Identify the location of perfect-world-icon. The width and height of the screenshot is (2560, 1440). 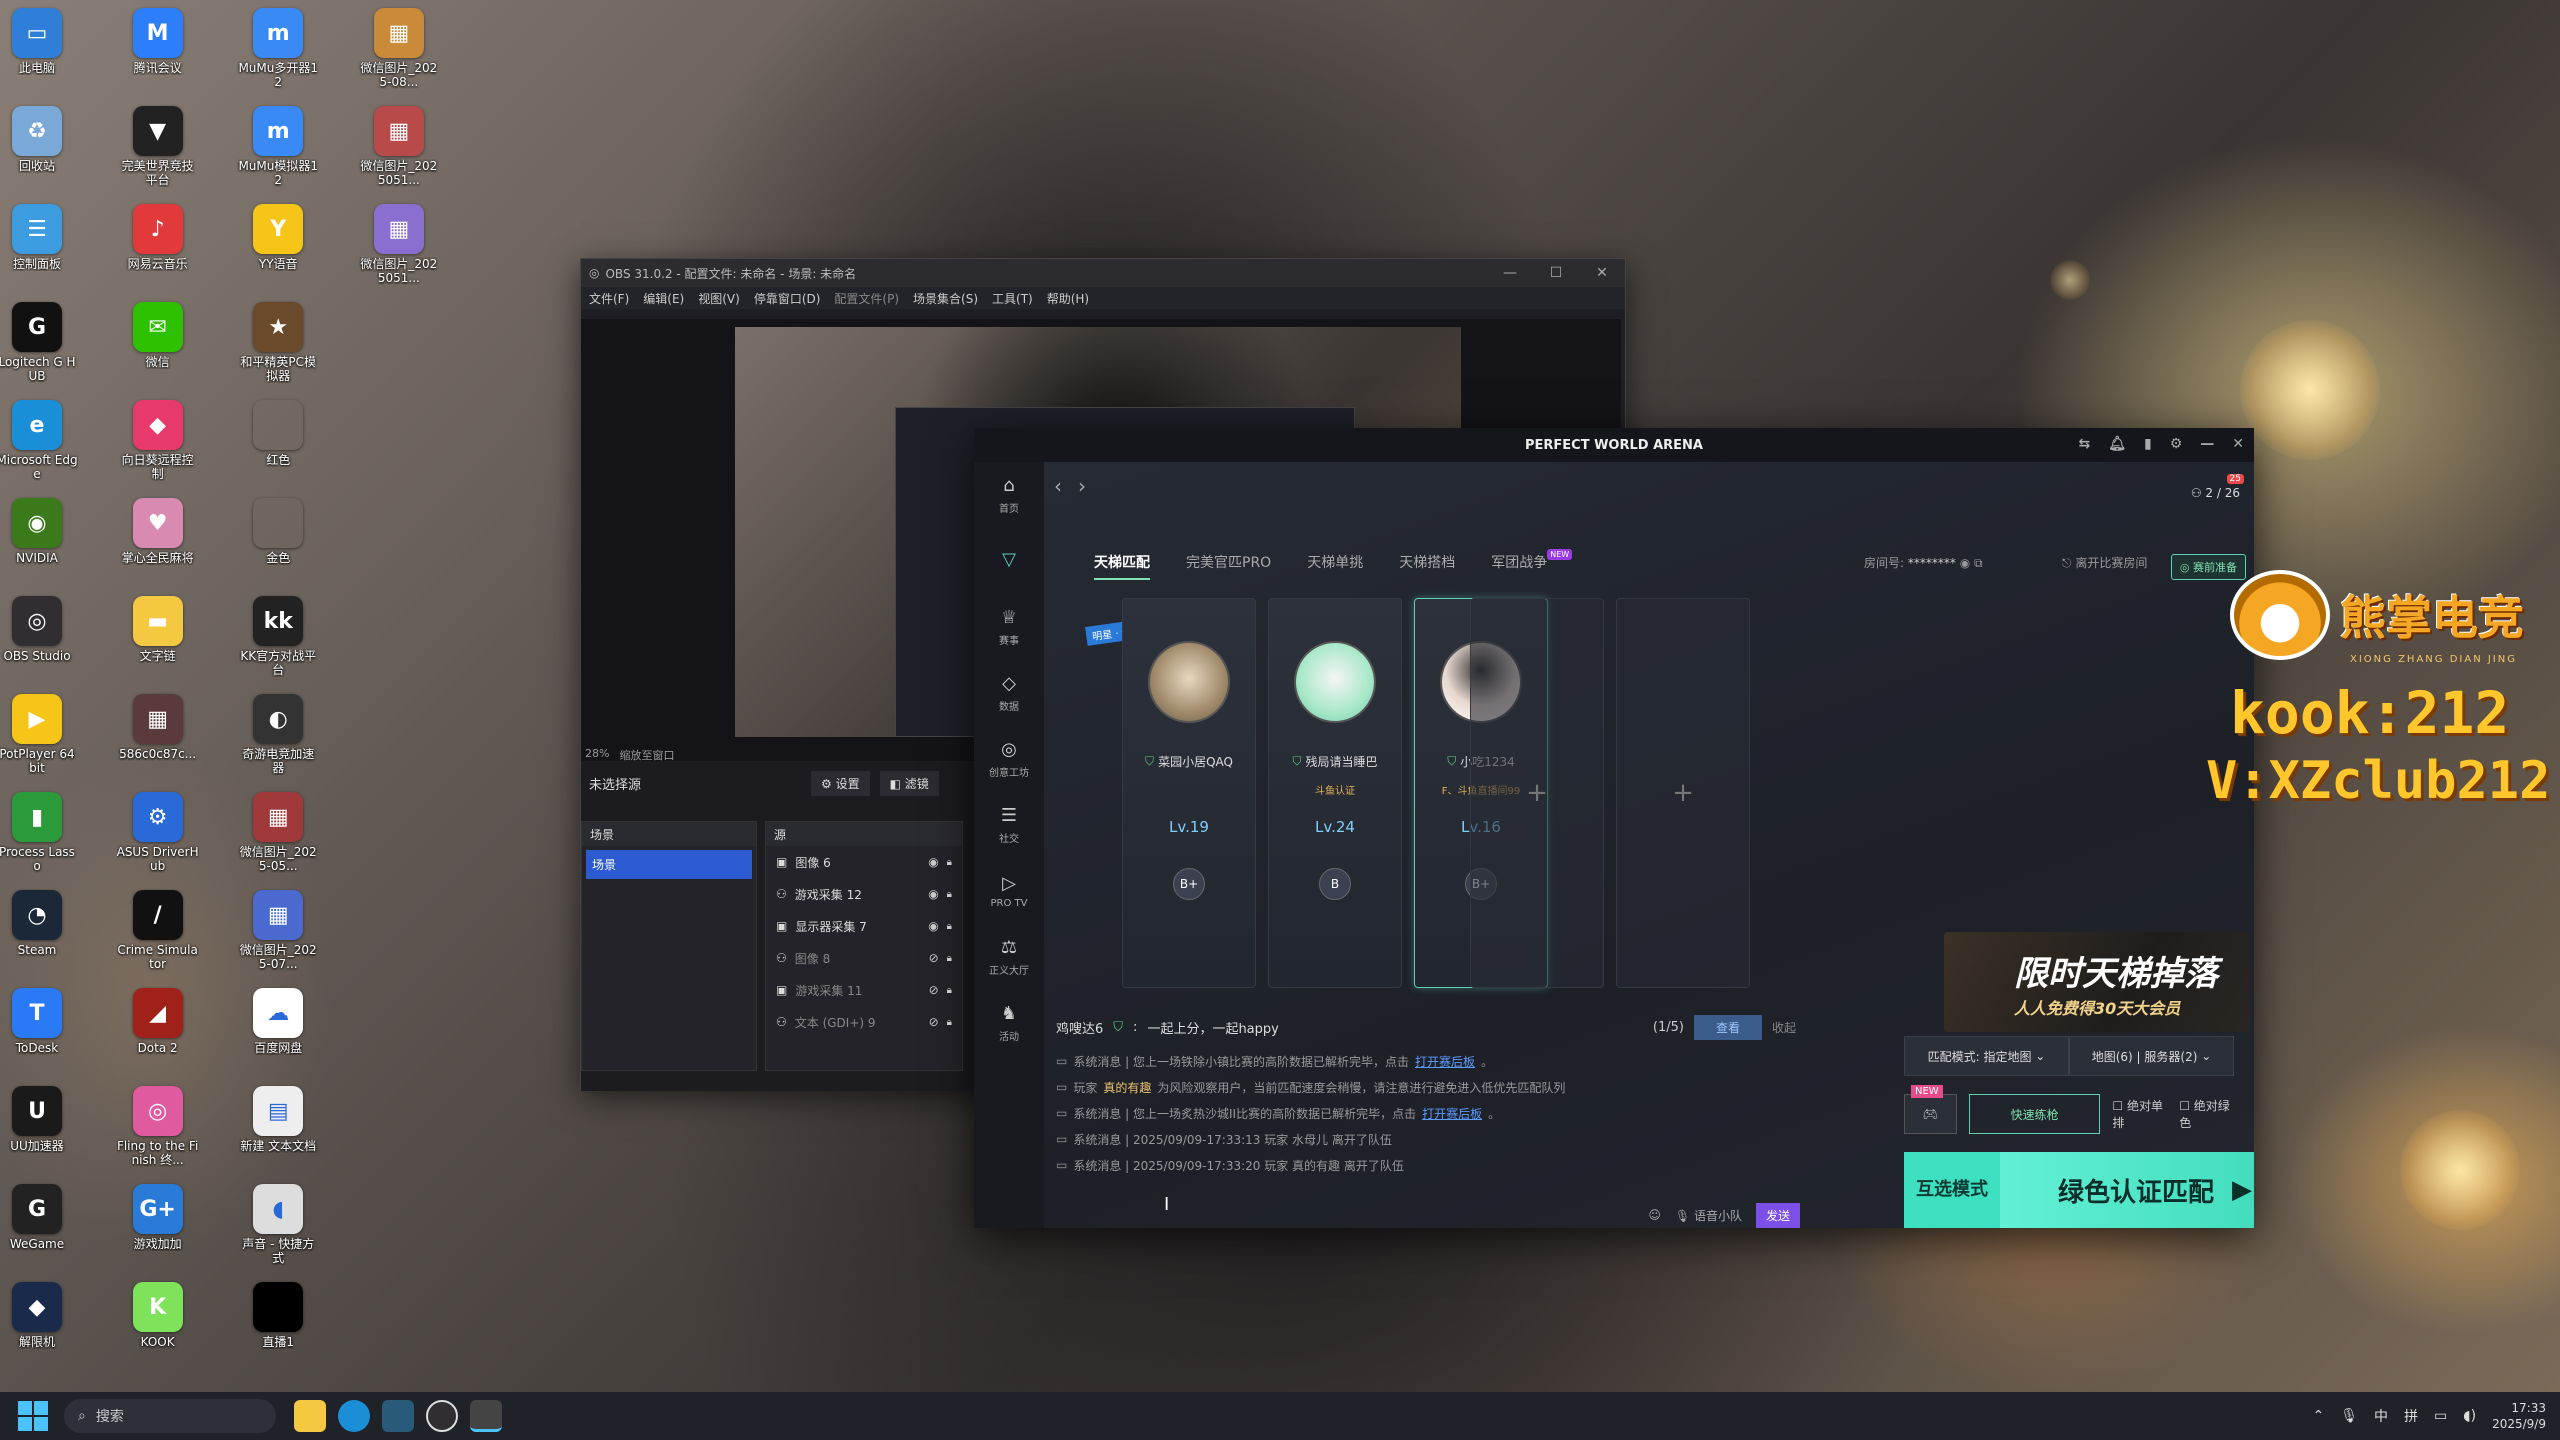
(486, 1416).